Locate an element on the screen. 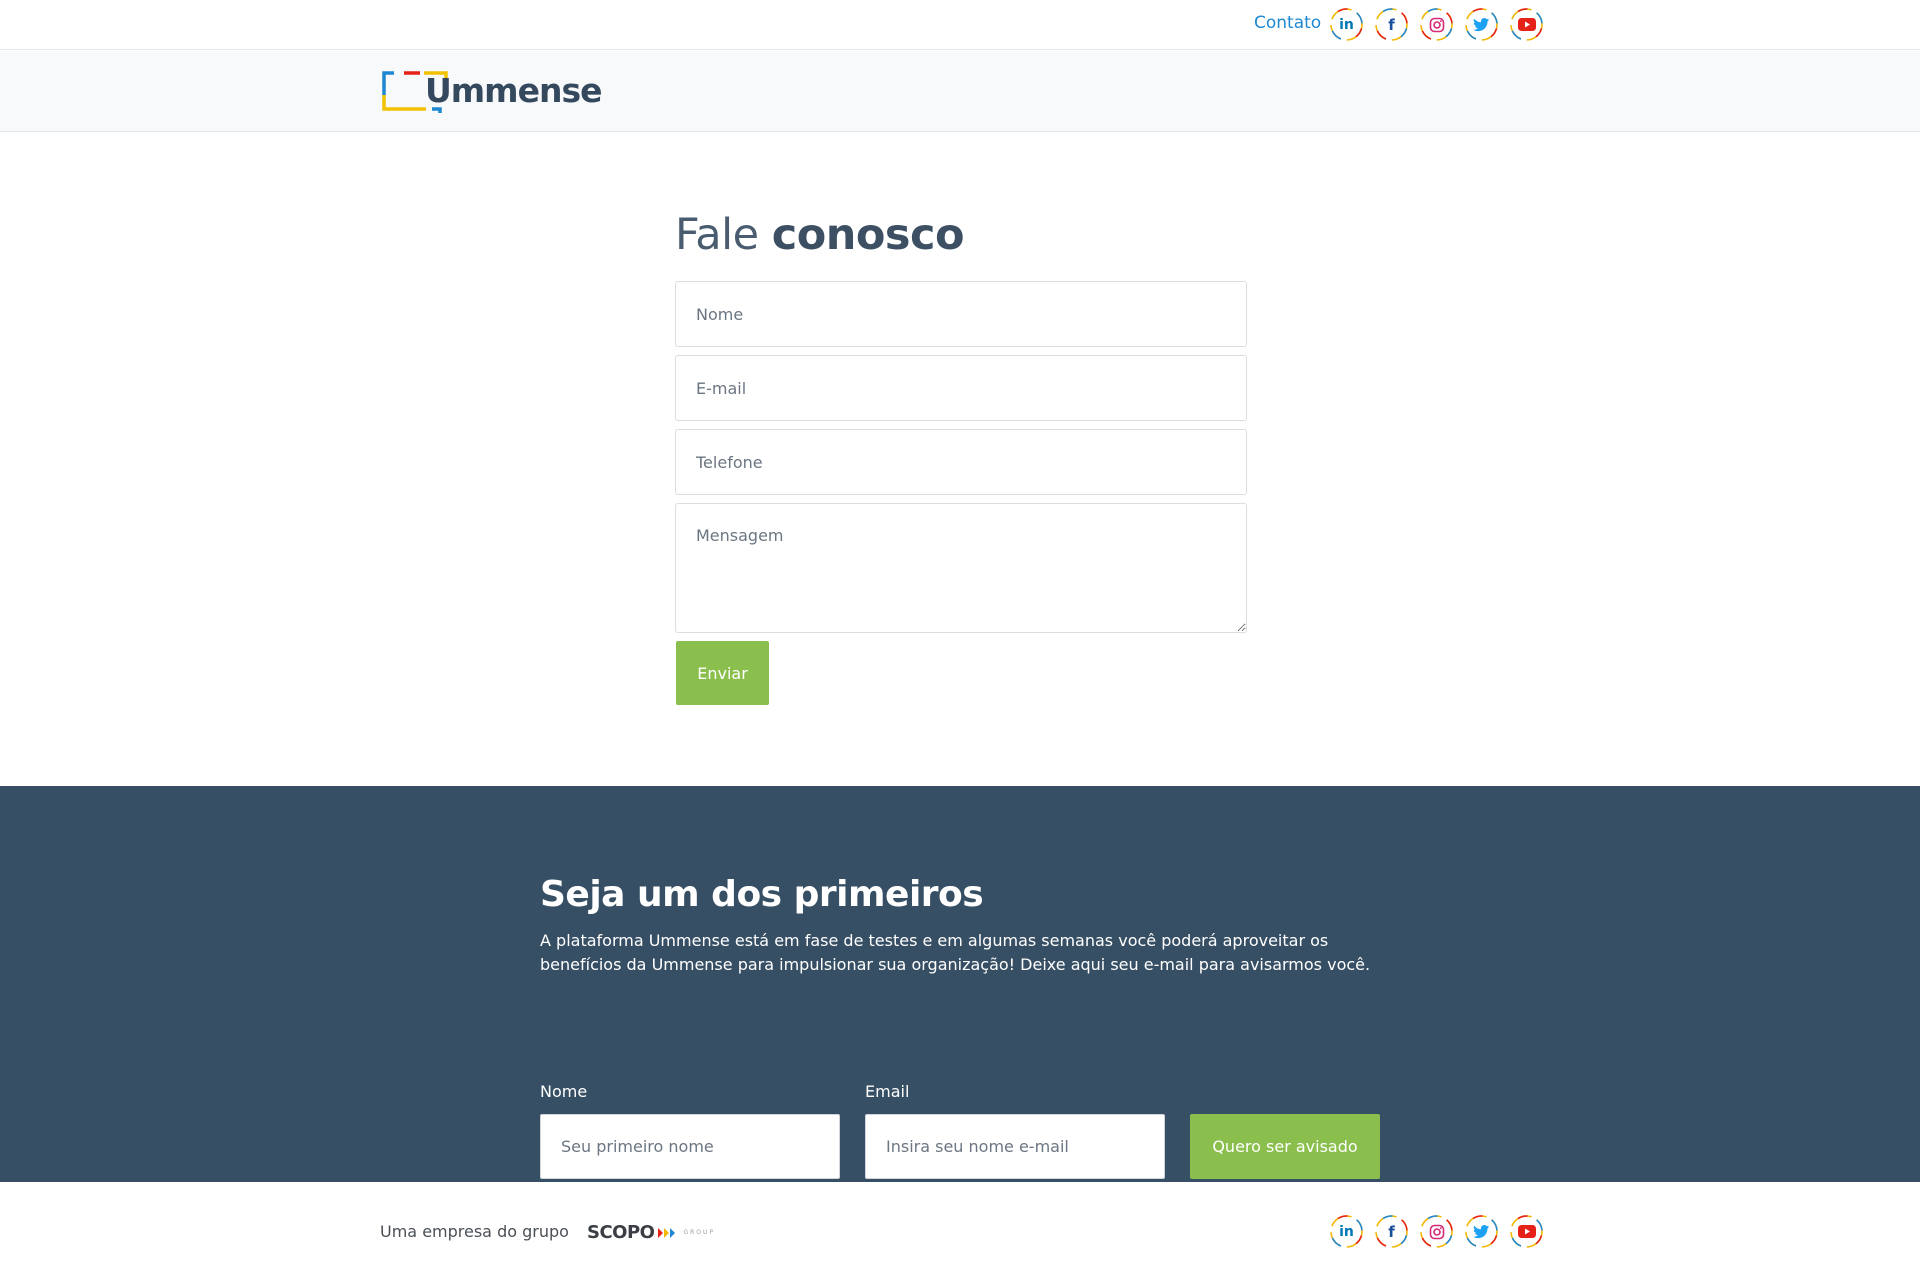  contact-title: Fale conosco is located at coordinates (961, 235).